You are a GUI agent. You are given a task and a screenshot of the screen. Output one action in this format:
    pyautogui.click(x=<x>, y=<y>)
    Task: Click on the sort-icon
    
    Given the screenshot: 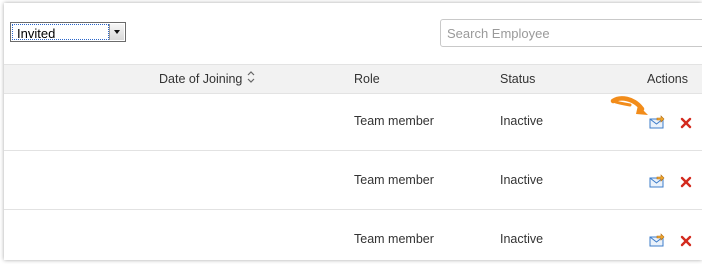 What is the action you would take?
    pyautogui.click(x=251, y=77)
    